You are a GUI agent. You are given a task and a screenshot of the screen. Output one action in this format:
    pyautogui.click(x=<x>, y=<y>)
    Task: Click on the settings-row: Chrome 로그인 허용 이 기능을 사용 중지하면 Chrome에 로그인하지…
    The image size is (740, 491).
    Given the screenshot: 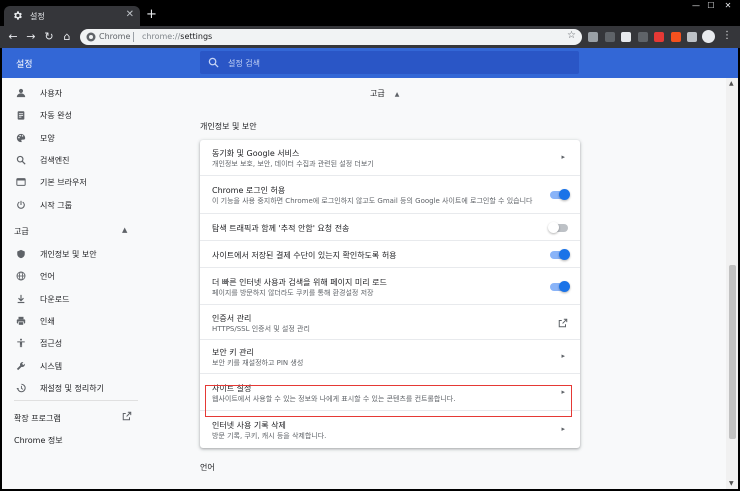 What is the action you would take?
    pyautogui.click(x=390, y=194)
    